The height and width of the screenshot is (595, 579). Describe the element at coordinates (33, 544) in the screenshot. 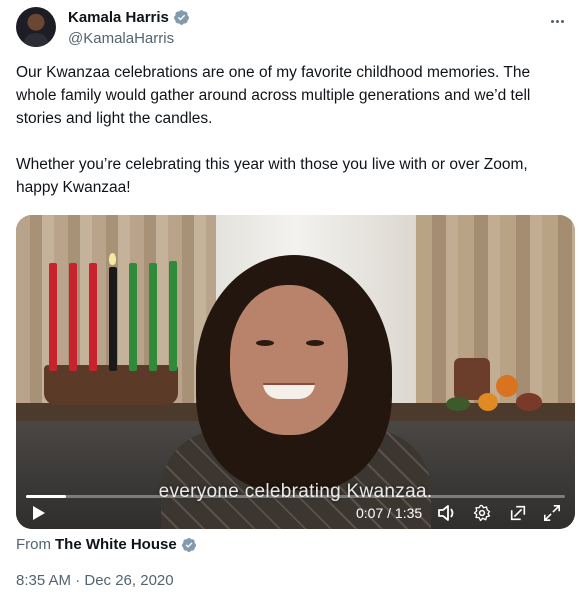

I see `source-prefix: From` at that location.